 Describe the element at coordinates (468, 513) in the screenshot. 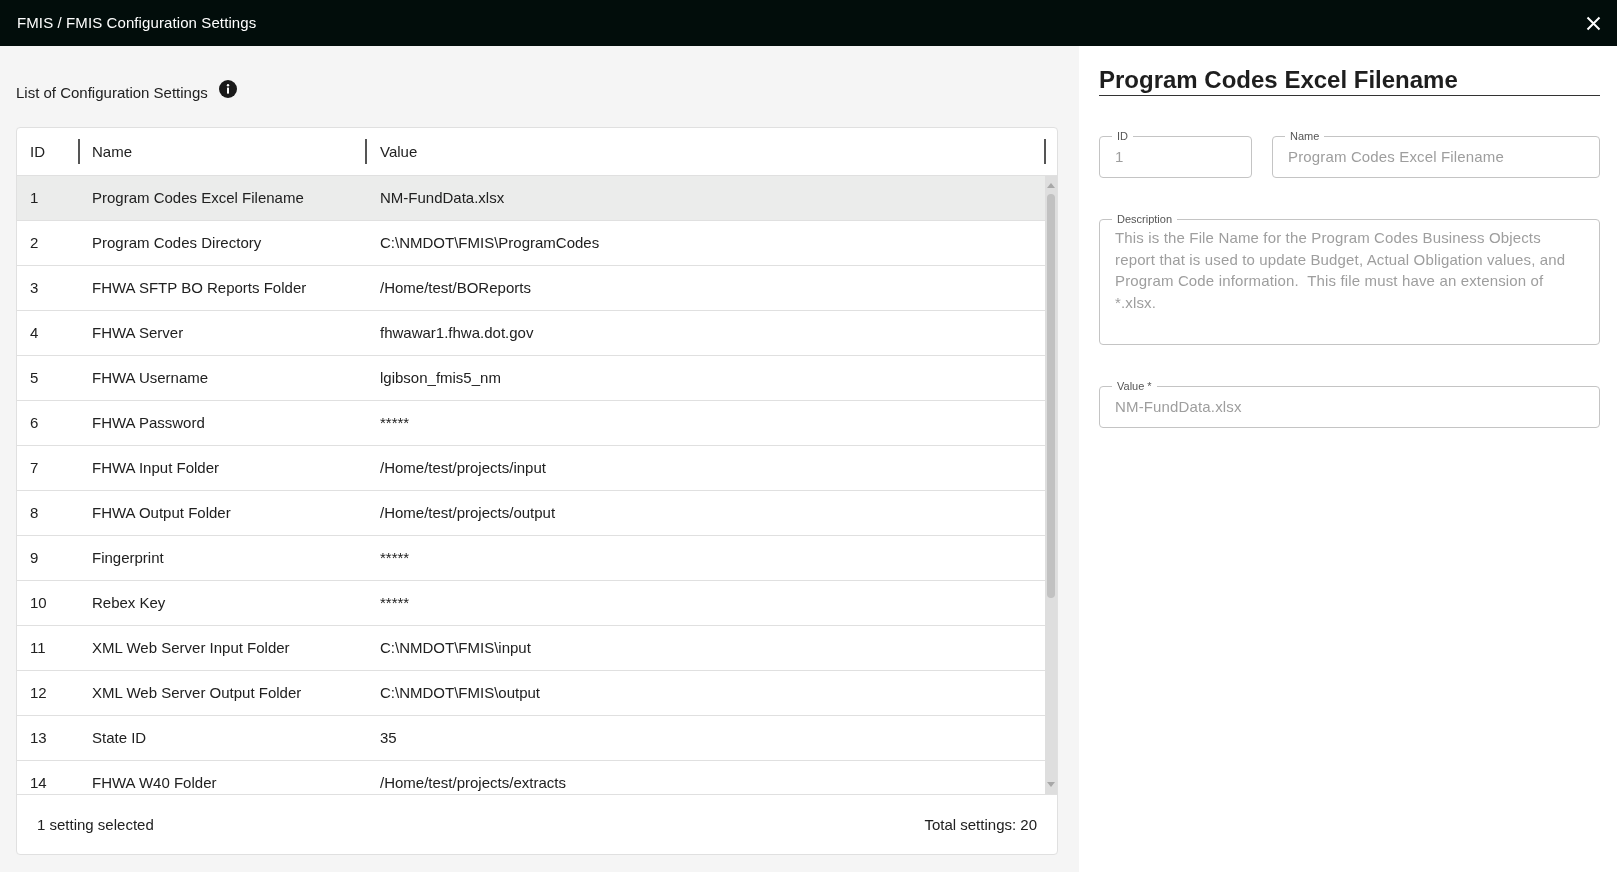

I see `setting-value: /Home/test/projects/output` at that location.